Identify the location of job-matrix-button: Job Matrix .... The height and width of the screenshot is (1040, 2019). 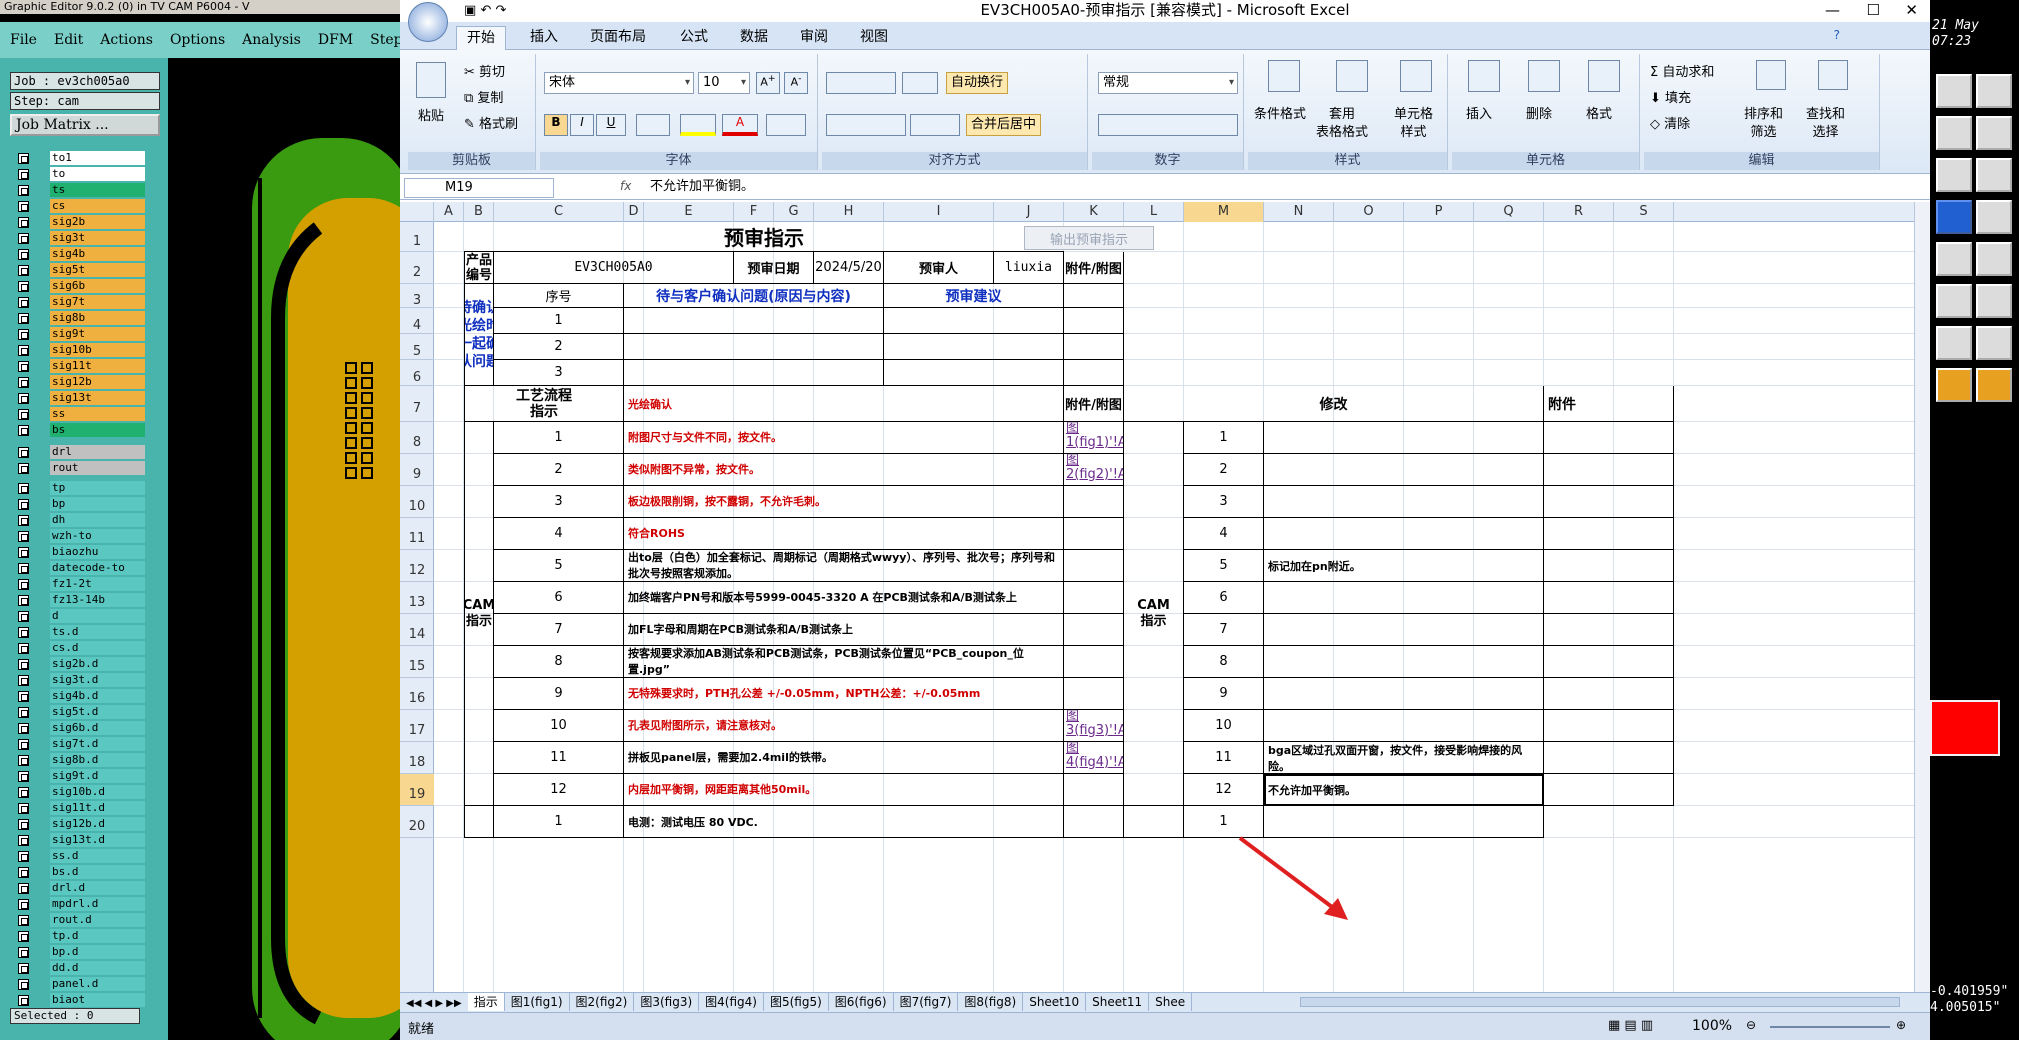
(85, 125).